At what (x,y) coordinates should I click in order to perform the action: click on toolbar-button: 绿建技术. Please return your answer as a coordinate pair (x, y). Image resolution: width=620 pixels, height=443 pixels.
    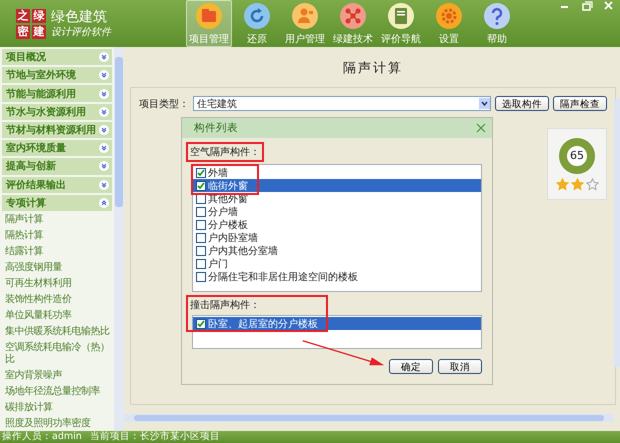
    Looking at the image, I should click on (353, 23).